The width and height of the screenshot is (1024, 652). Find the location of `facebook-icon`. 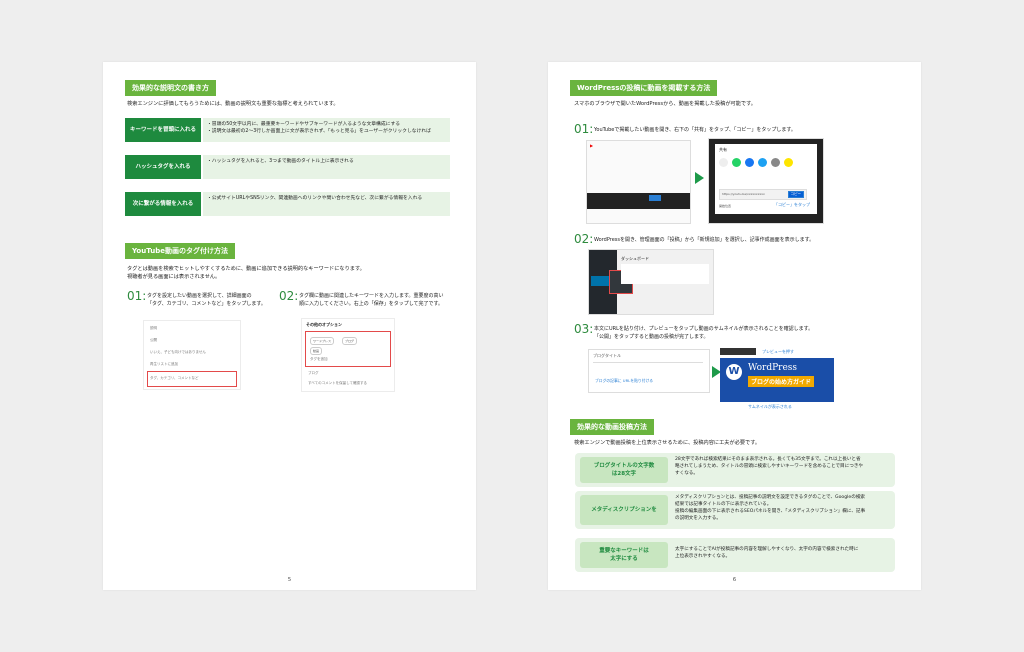

facebook-icon is located at coordinates (749, 162).